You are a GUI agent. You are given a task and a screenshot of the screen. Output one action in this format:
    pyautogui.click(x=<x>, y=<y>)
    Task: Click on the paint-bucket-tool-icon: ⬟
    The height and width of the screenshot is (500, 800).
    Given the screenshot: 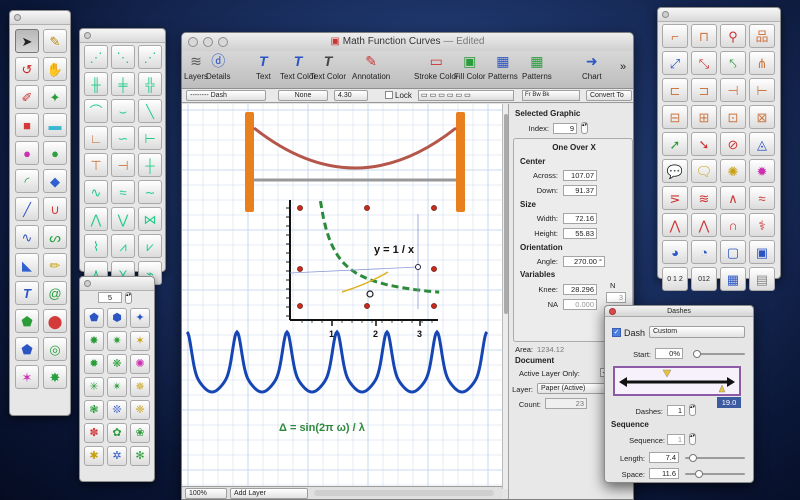 What is the action you would take?
    pyautogui.click(x=27, y=321)
    